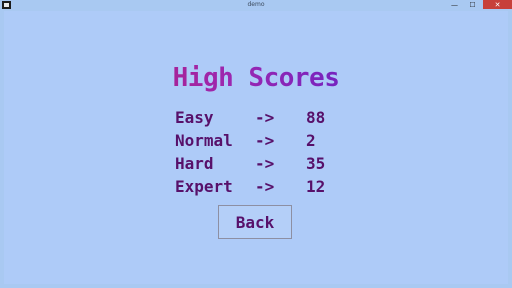 This screenshot has width=512, height=288. Describe the element at coordinates (316, 186) in the screenshot. I see `score-value: 12` at that location.